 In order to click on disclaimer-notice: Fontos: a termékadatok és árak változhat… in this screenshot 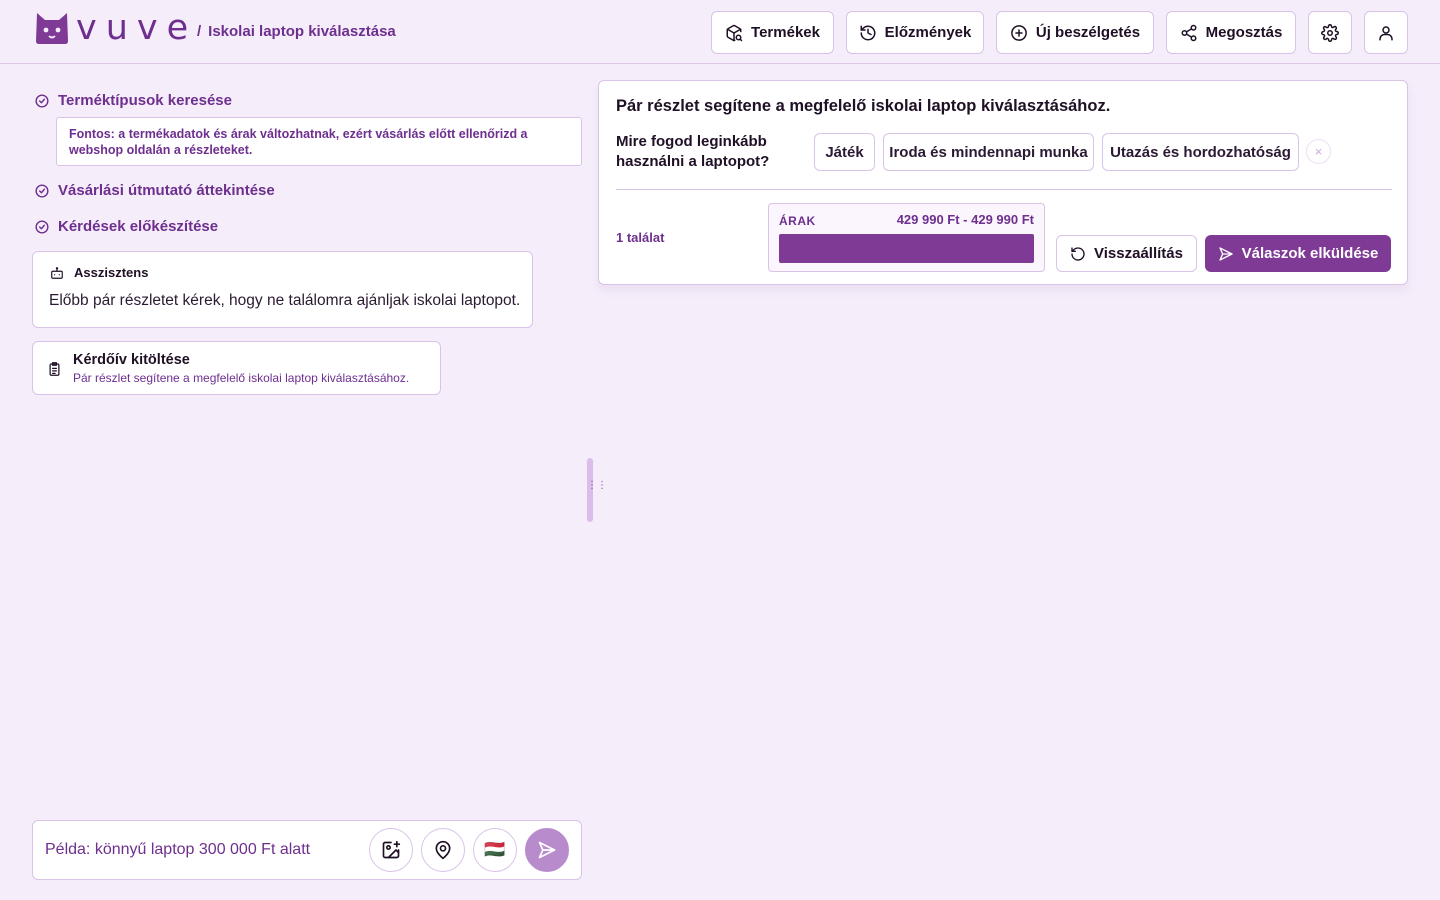, I will do `click(319, 141)`.